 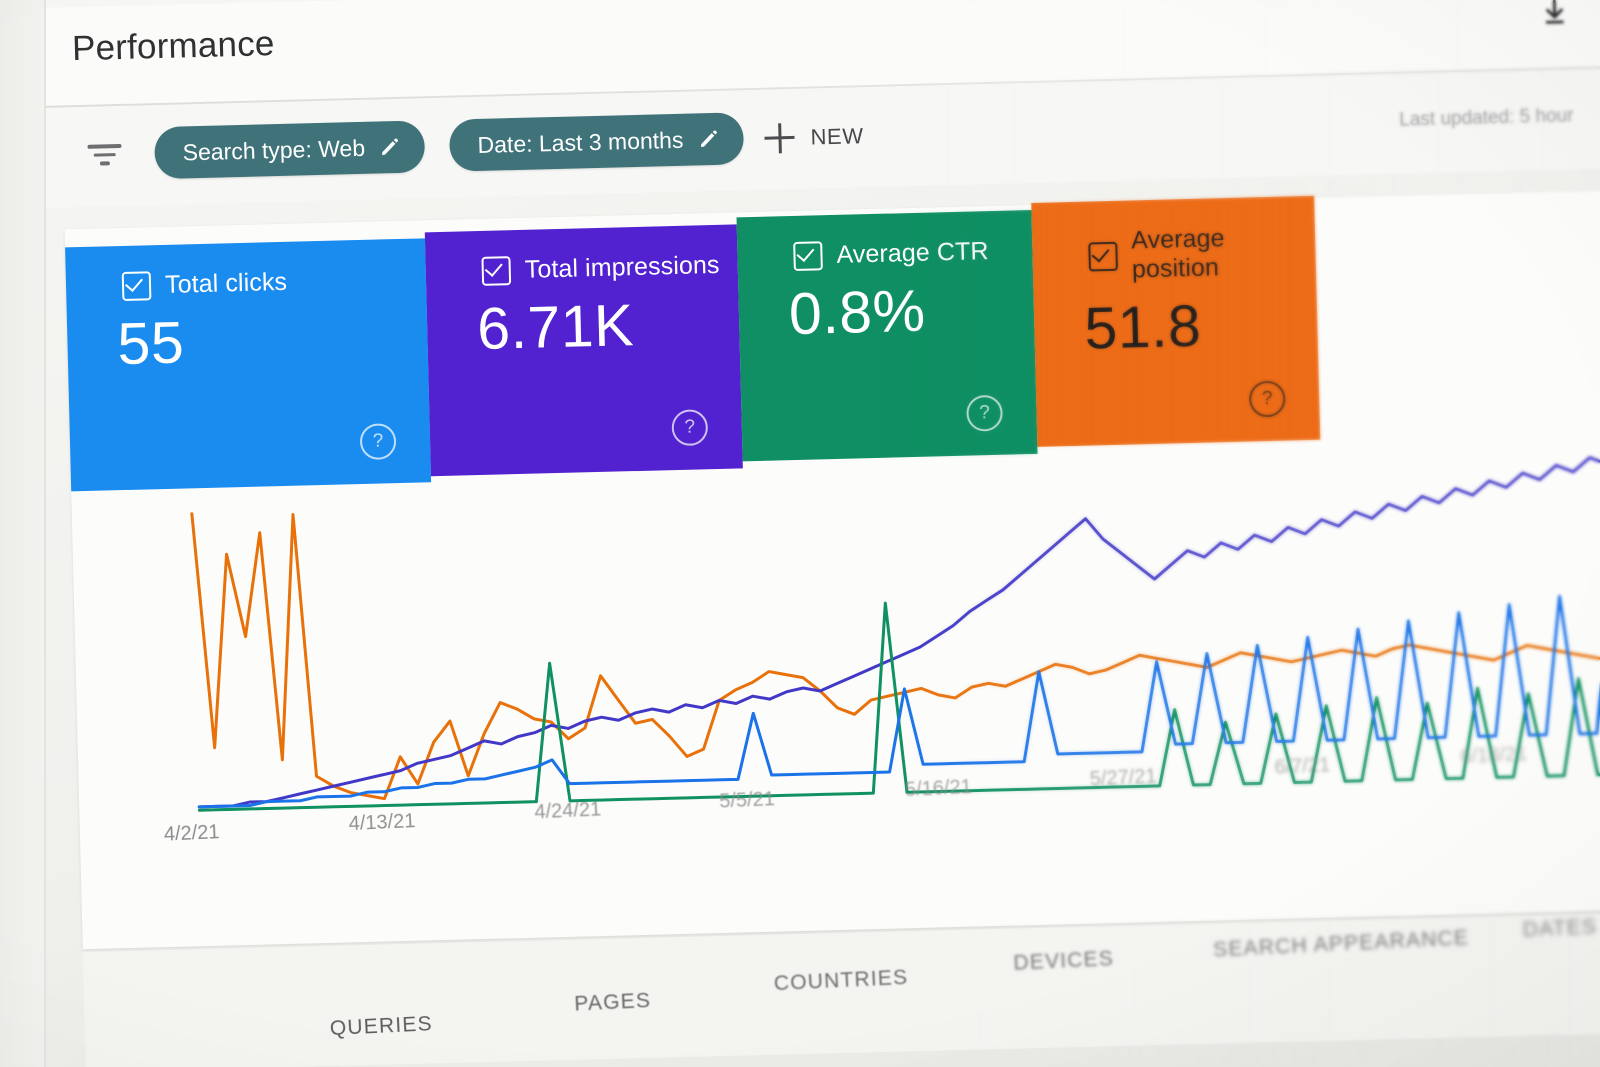 What do you see at coordinates (779, 138) in the screenshot?
I see `plus-icon` at bounding box center [779, 138].